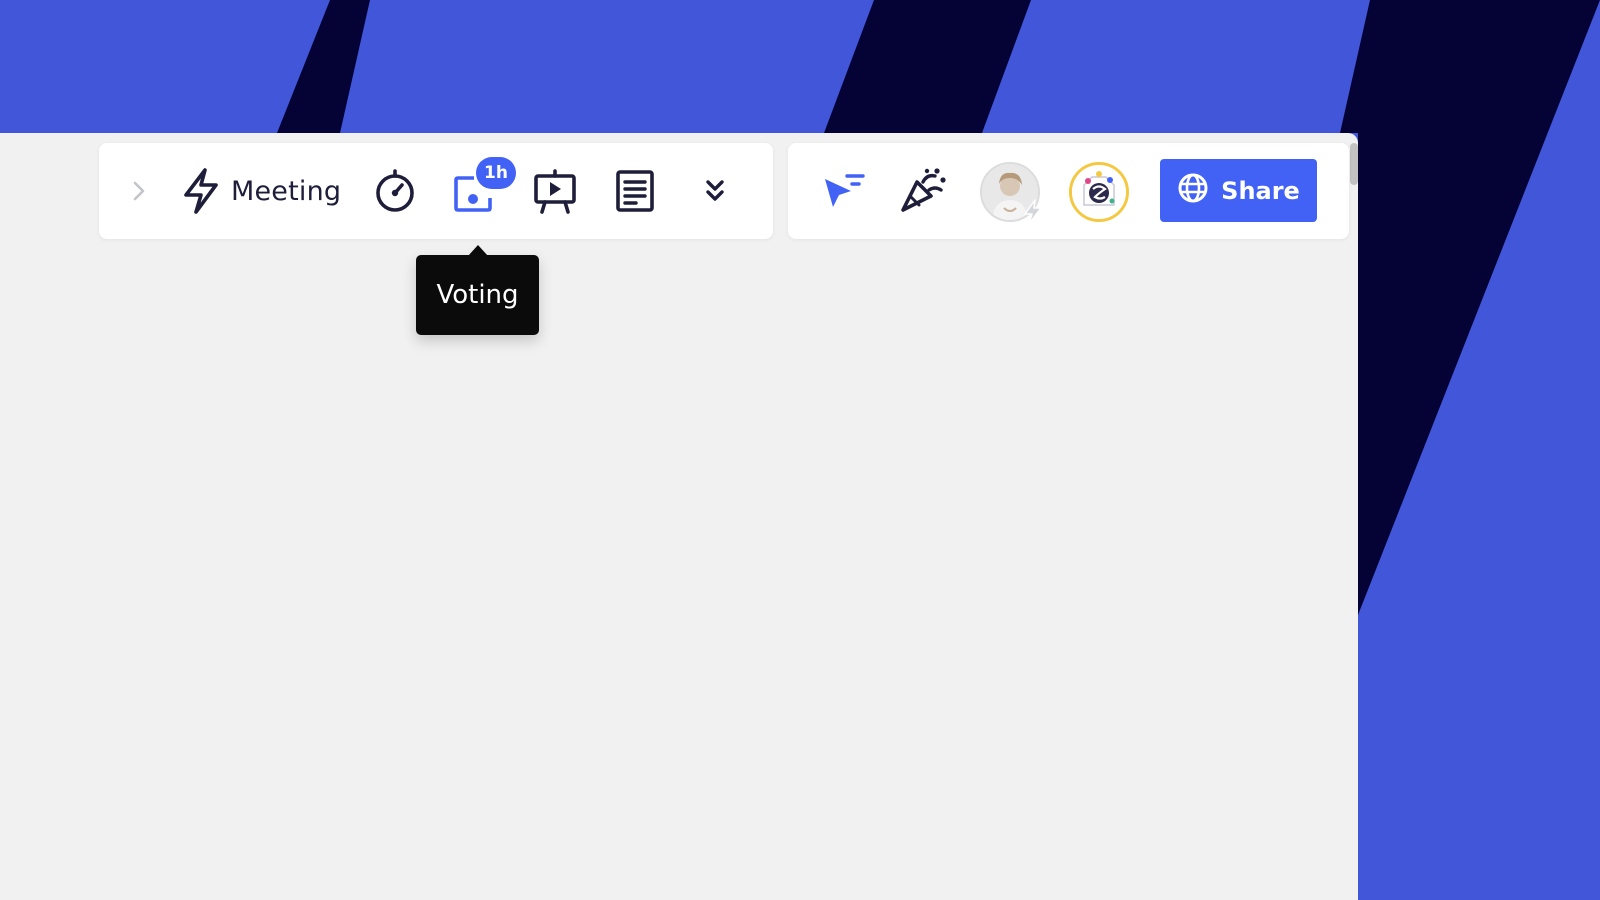 The width and height of the screenshot is (1600, 900). I want to click on globe-icon, so click(1193, 191).